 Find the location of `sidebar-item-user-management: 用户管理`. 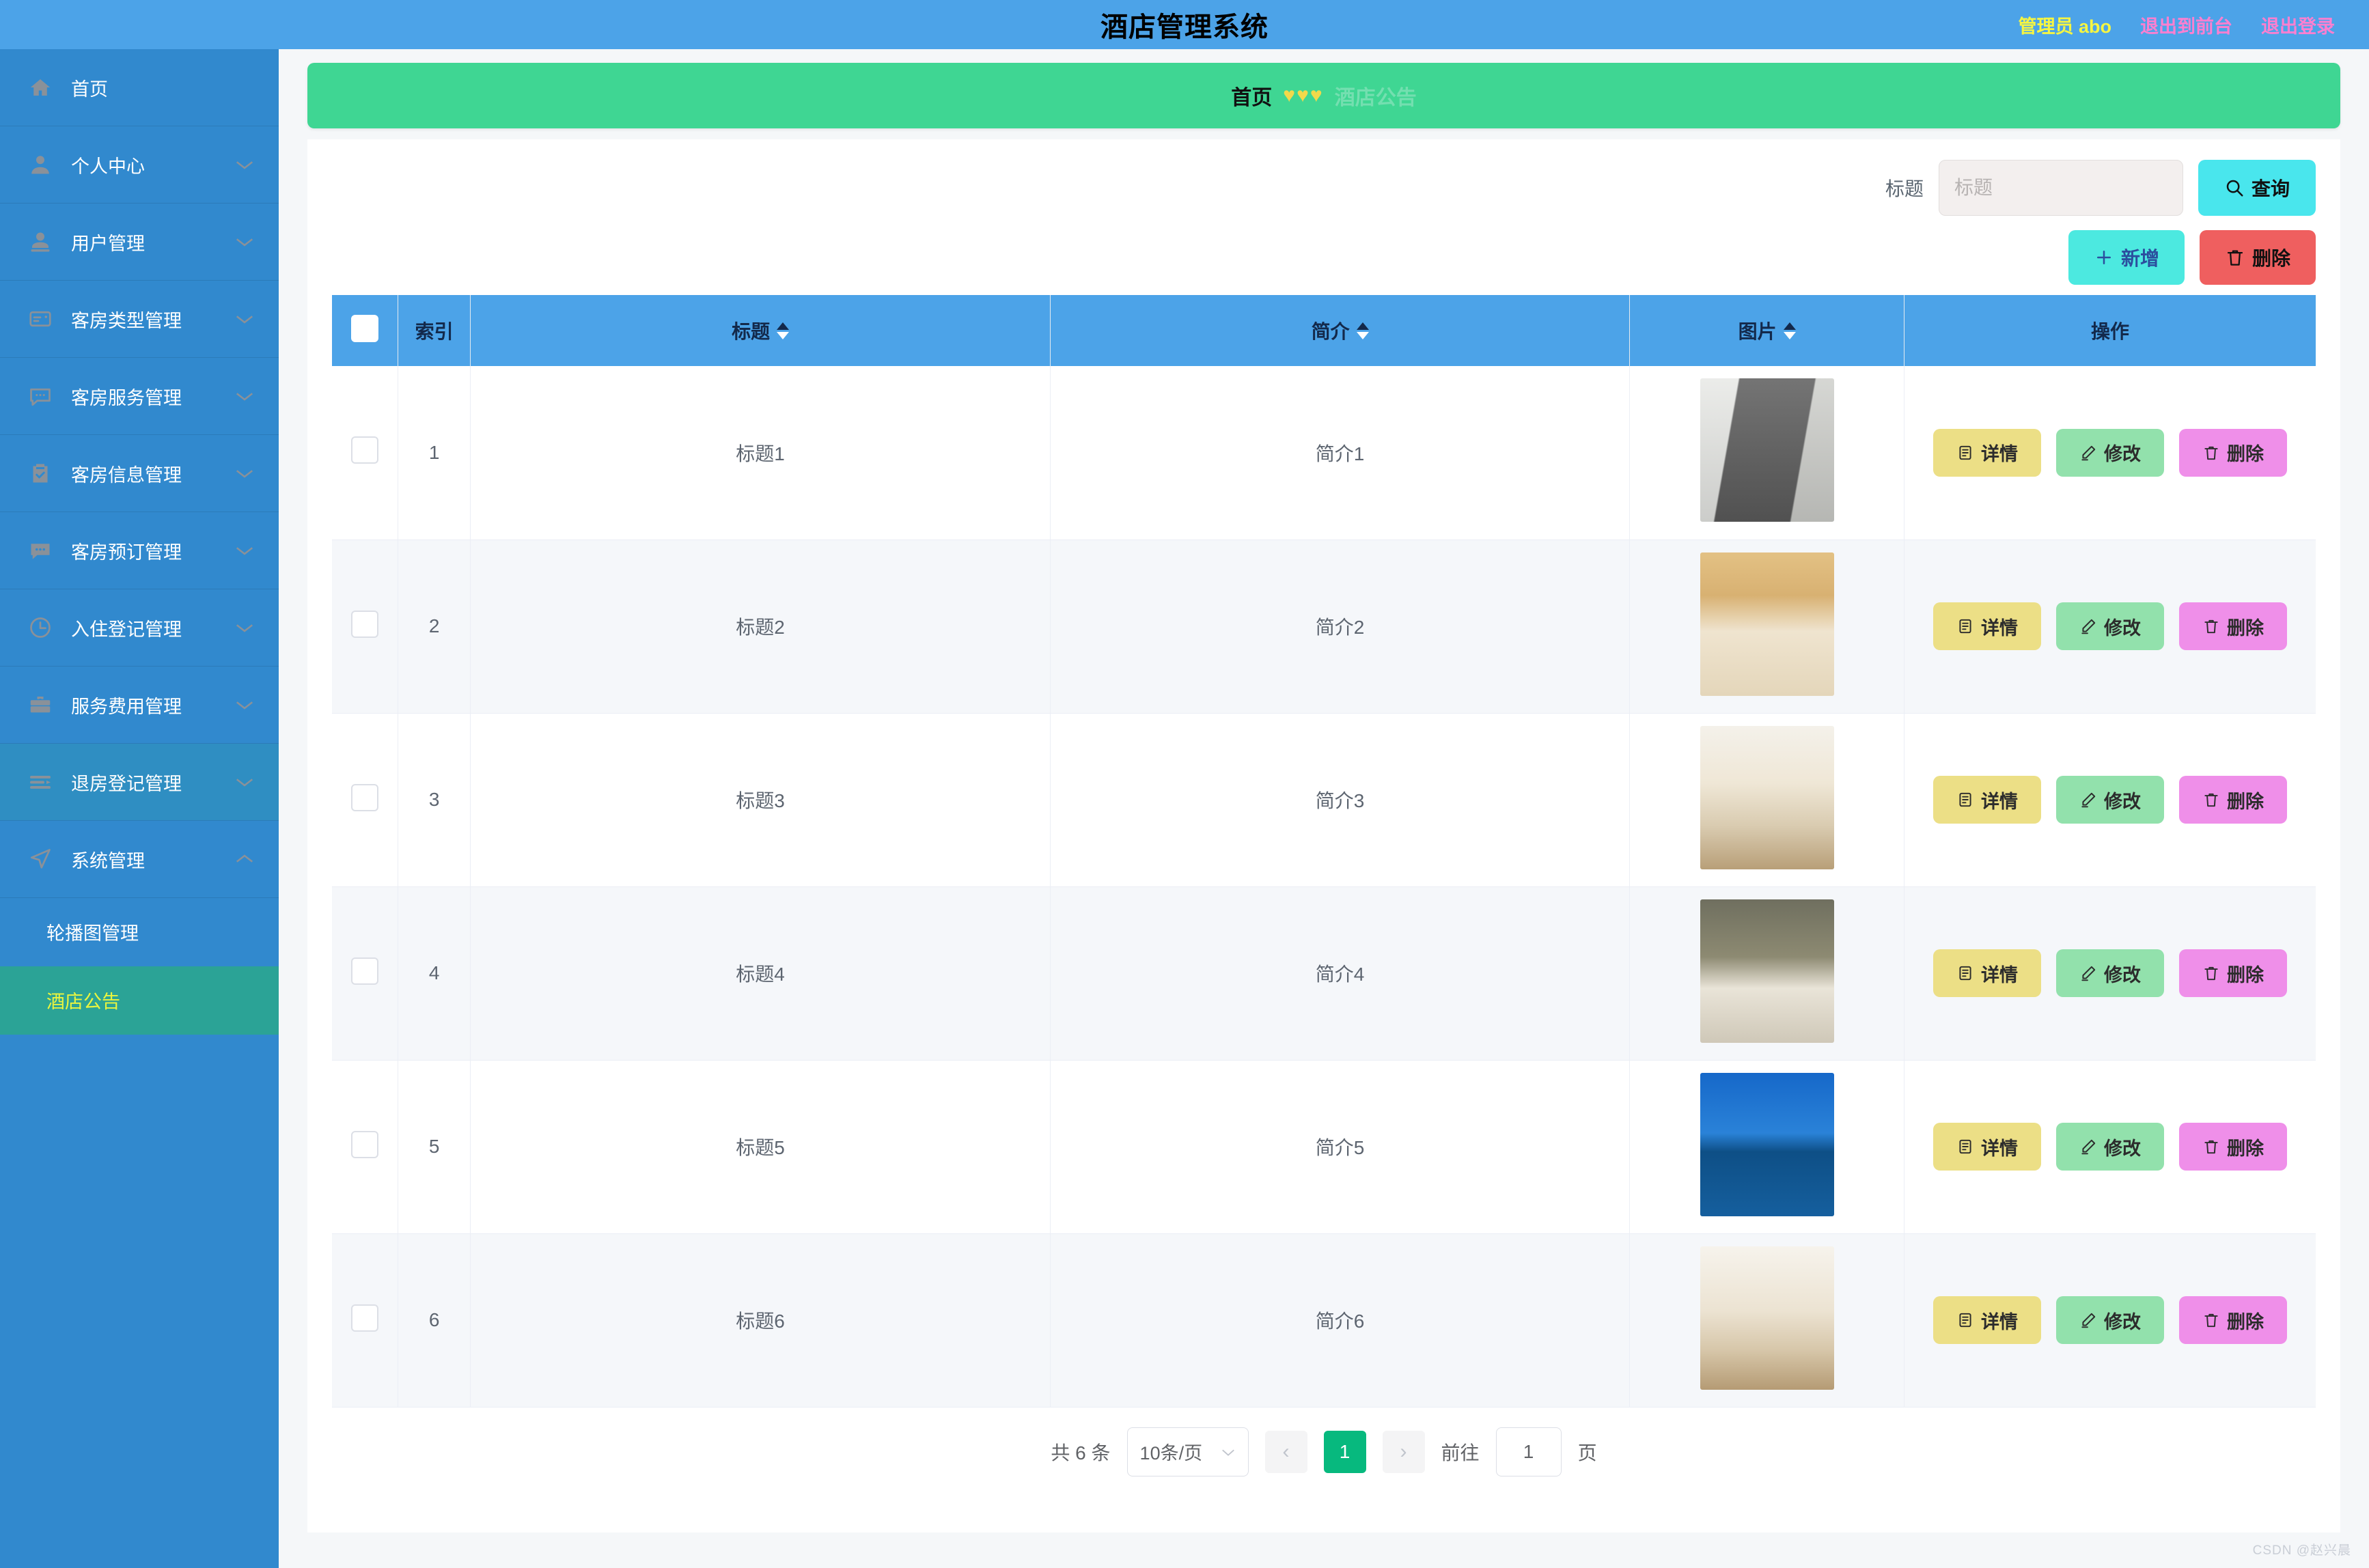

sidebar-item-user-management: 用户管理 is located at coordinates (139, 242).